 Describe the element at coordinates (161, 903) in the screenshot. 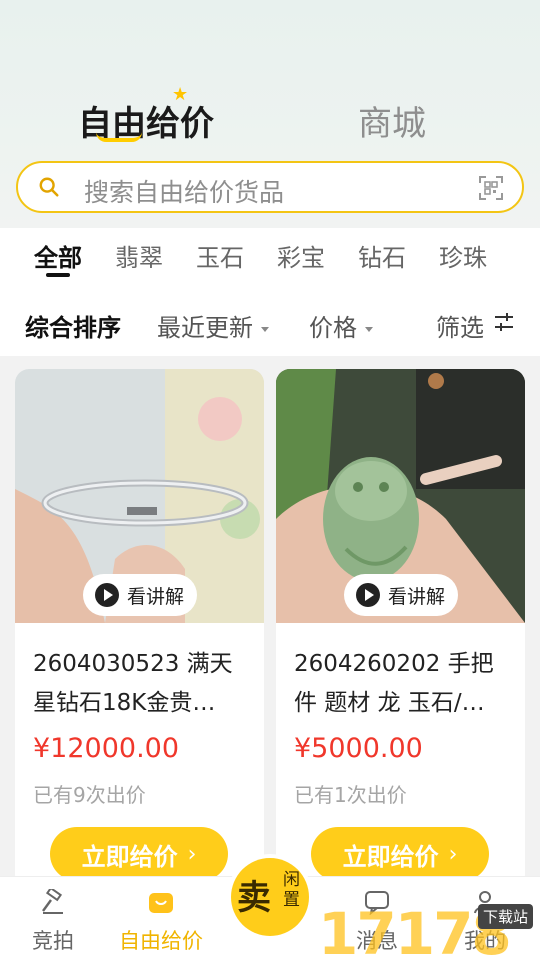

I see `bag-icon` at that location.